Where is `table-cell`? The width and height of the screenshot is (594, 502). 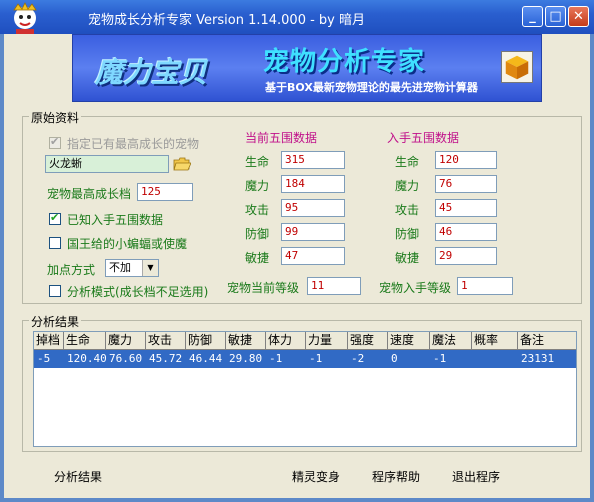
table-cell is located at coordinates (473, 359).